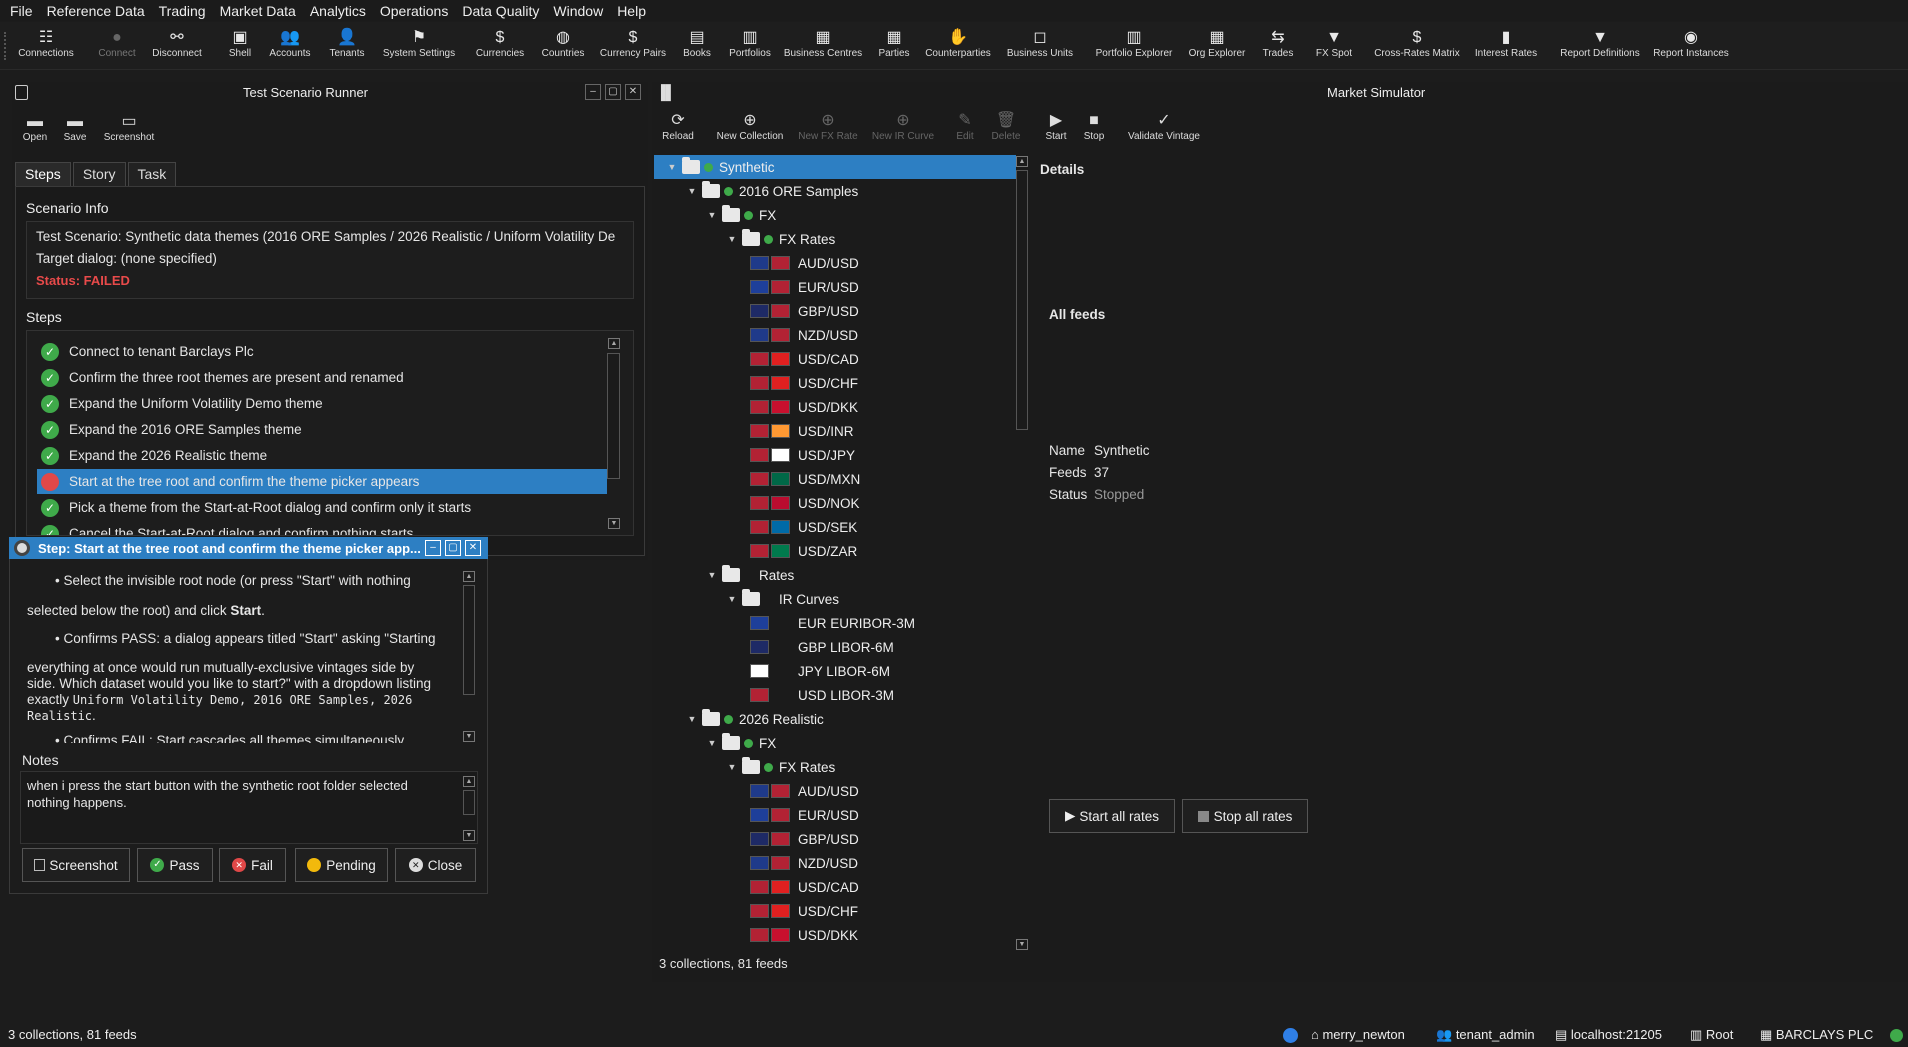 This screenshot has height=1047, width=1908. I want to click on dialog-minimize-icon: –, so click(433, 548).